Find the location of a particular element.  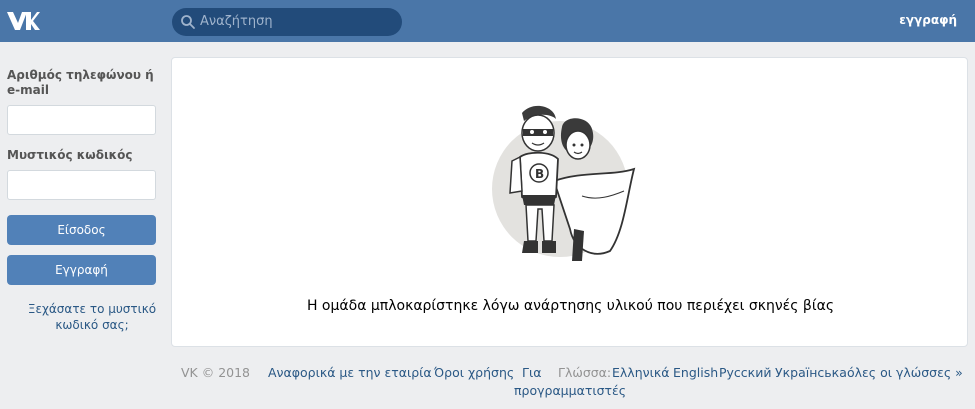

footer-lang-russian: Русский is located at coordinates (745, 373).